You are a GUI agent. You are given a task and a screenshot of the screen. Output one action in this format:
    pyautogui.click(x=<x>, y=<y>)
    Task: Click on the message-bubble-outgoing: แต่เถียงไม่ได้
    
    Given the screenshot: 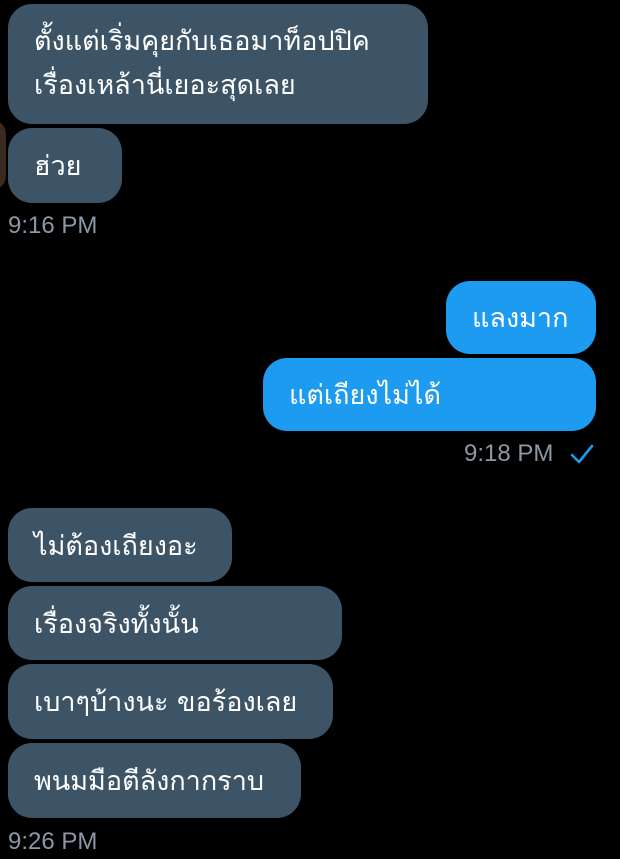 What is the action you would take?
    pyautogui.click(x=429, y=394)
    